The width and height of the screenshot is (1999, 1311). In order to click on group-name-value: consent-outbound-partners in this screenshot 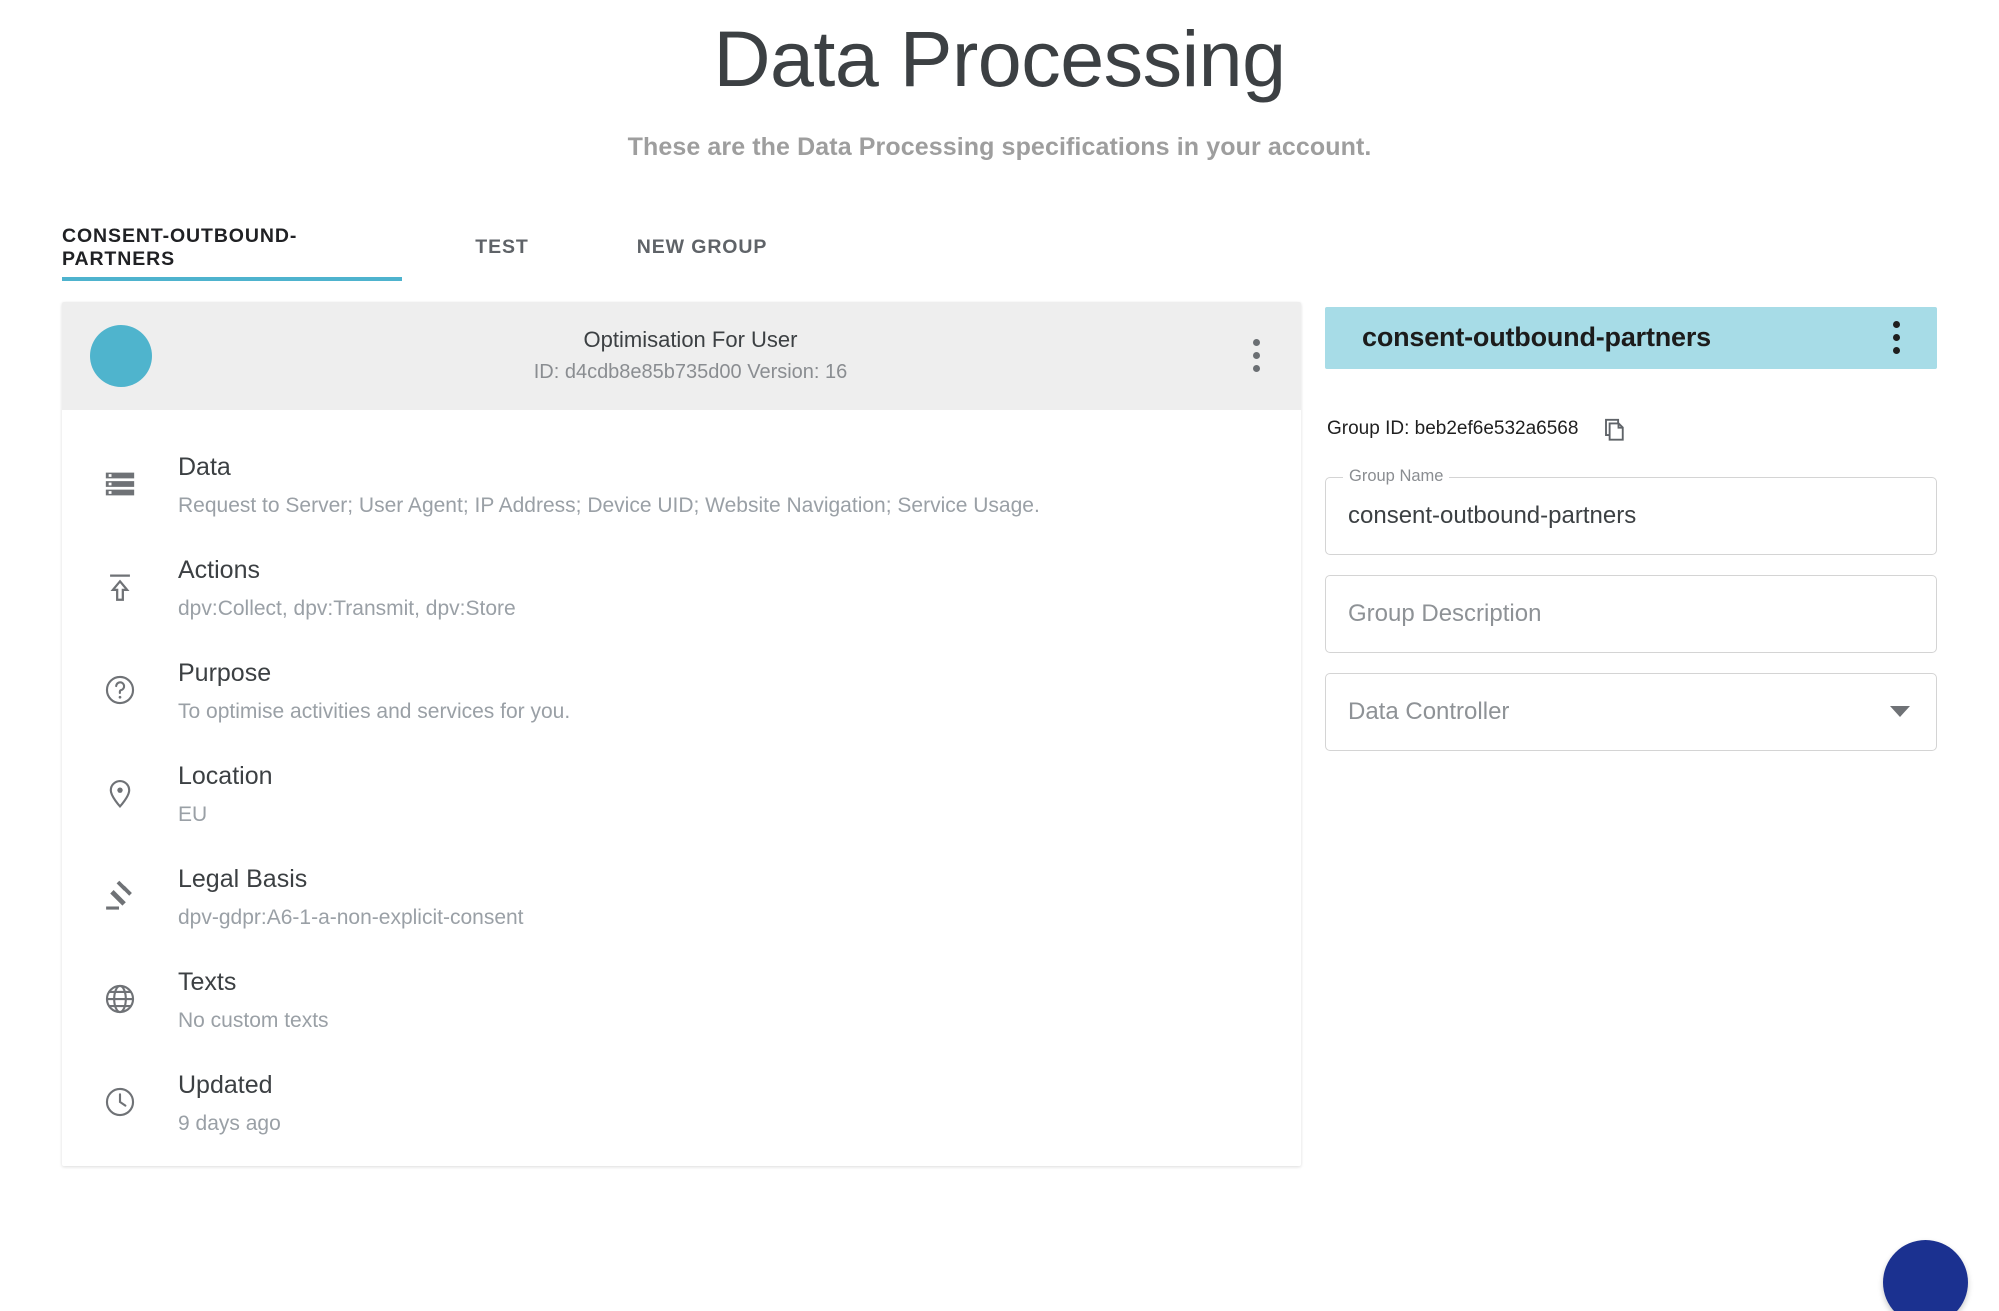, I will do `click(1492, 515)`.